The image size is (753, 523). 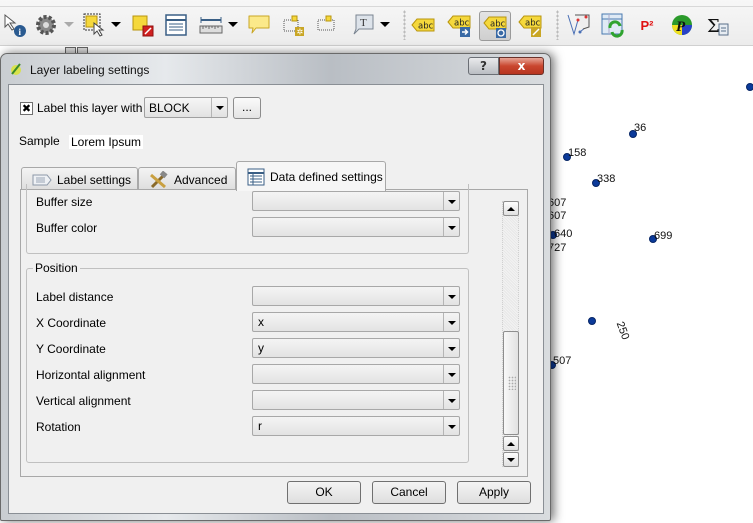 What do you see at coordinates (511, 459) in the screenshot?
I see `scroll-down-button` at bounding box center [511, 459].